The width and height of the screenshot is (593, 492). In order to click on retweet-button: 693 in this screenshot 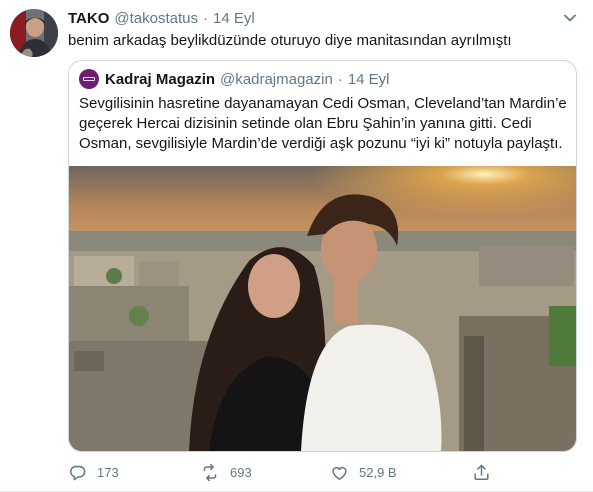, I will do `click(226, 472)`.